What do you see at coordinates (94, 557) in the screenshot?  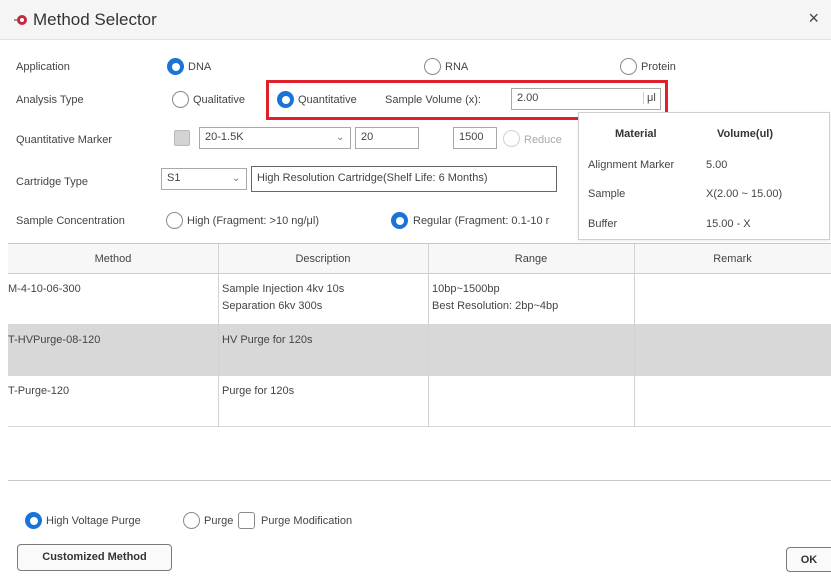 I see `customized-method-button: Customized Method` at bounding box center [94, 557].